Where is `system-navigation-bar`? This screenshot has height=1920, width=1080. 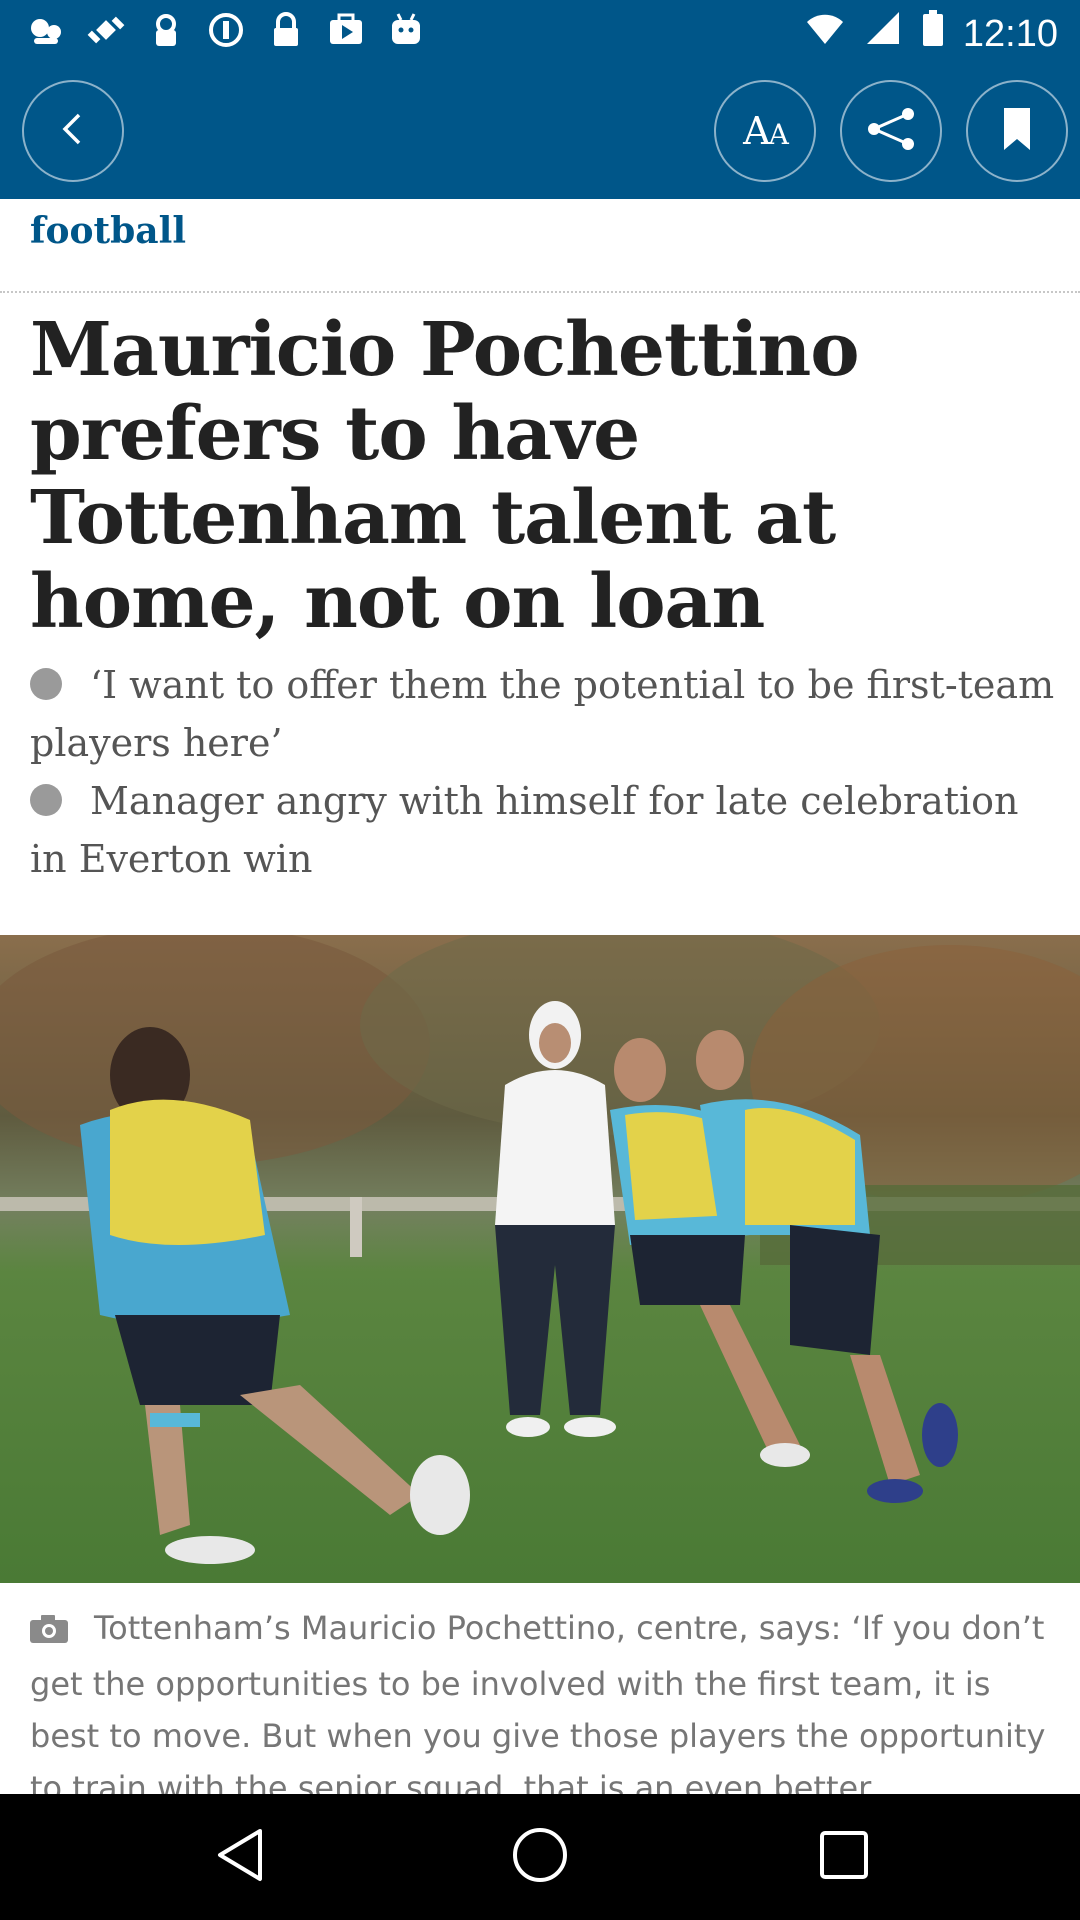
system-navigation-bar is located at coordinates (540, 1857).